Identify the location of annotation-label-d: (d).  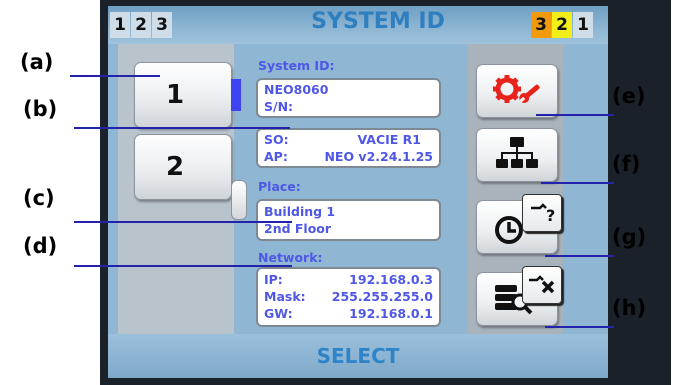
(40, 246).